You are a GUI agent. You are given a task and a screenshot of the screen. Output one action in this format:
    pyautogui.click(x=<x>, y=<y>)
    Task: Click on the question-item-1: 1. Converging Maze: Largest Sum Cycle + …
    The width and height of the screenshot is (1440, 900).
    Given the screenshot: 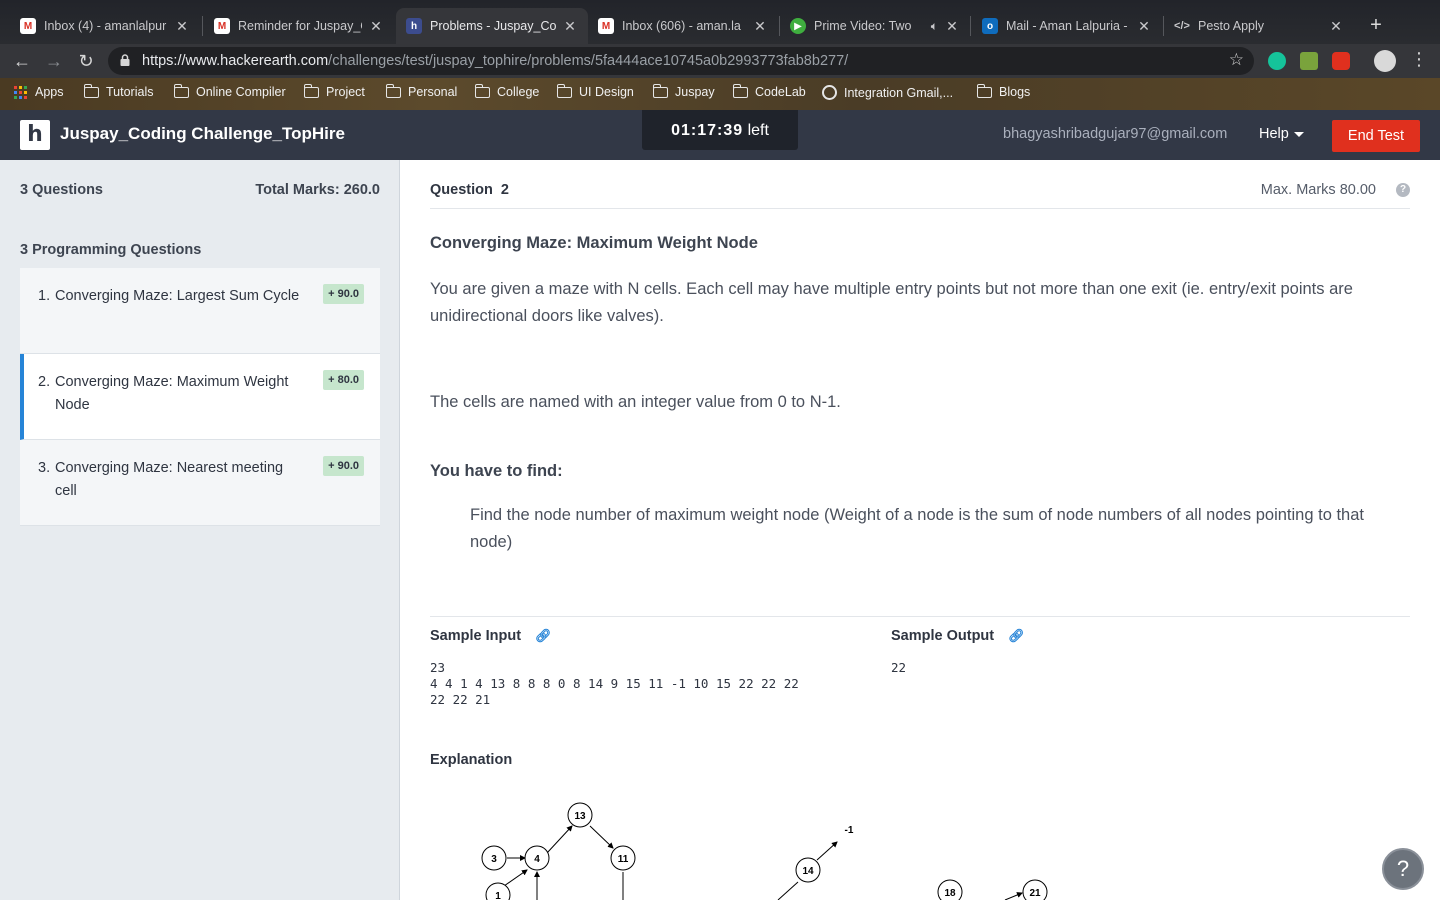 What is the action you would take?
    pyautogui.click(x=200, y=311)
    